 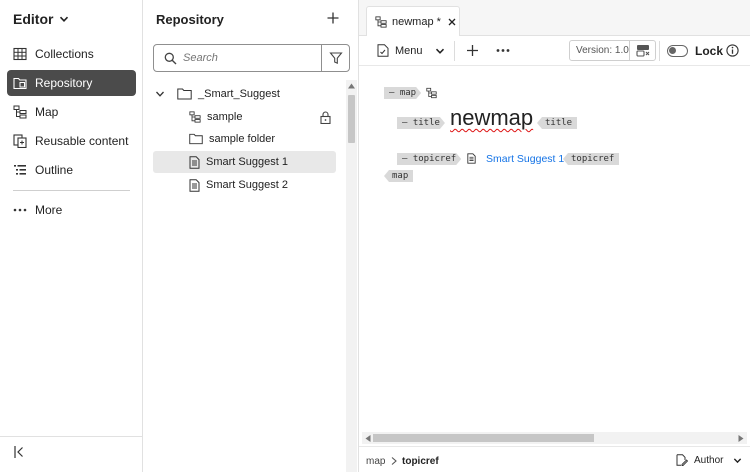 What do you see at coordinates (375, 461) in the screenshot?
I see `breadcrumb-item-map: map` at bounding box center [375, 461].